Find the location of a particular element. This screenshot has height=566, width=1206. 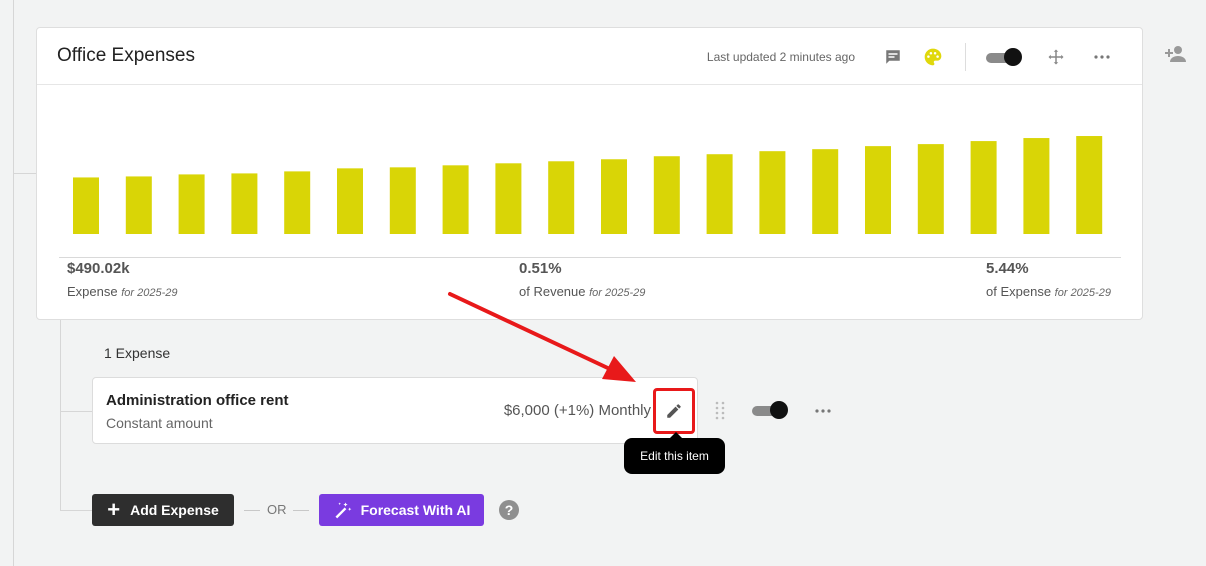

or-label: OR is located at coordinates (277, 509).